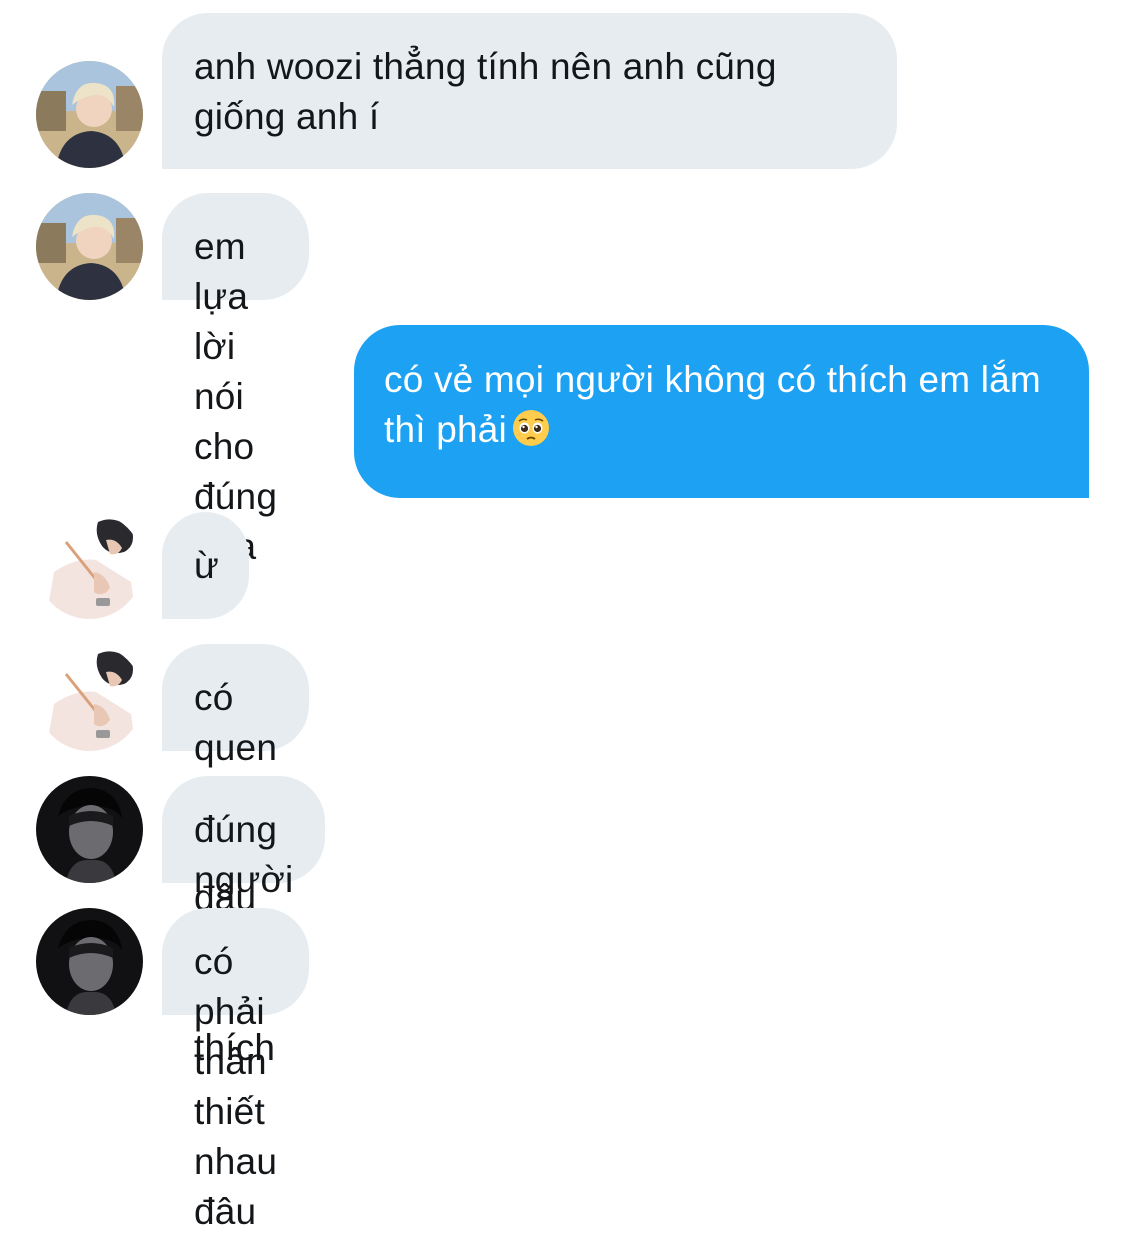 This screenshot has width=1125, height=1237. What do you see at coordinates (244, 888) in the screenshot?
I see `message-bubble: đúng người ngoài mà` at bounding box center [244, 888].